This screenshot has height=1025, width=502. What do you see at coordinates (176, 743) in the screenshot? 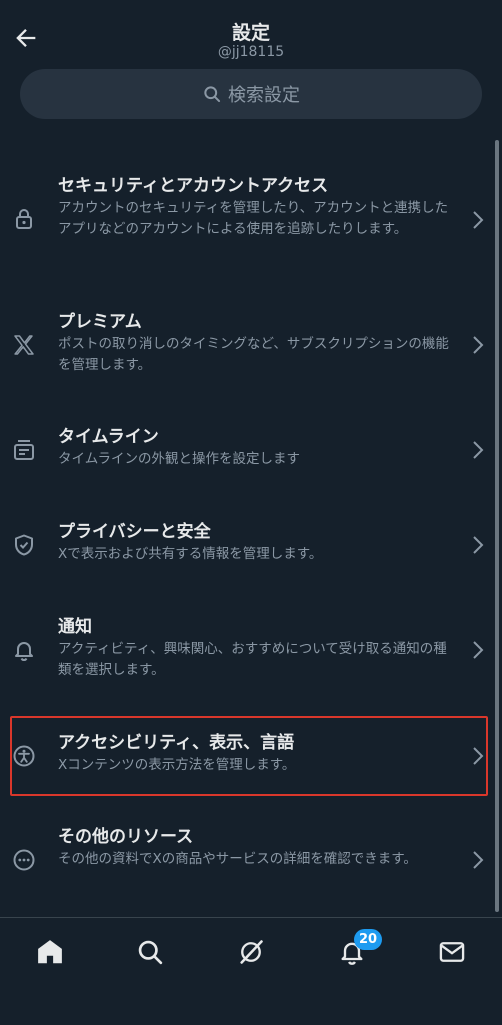
I see `item-label: アクセシビリティ、表示、言語` at bounding box center [176, 743].